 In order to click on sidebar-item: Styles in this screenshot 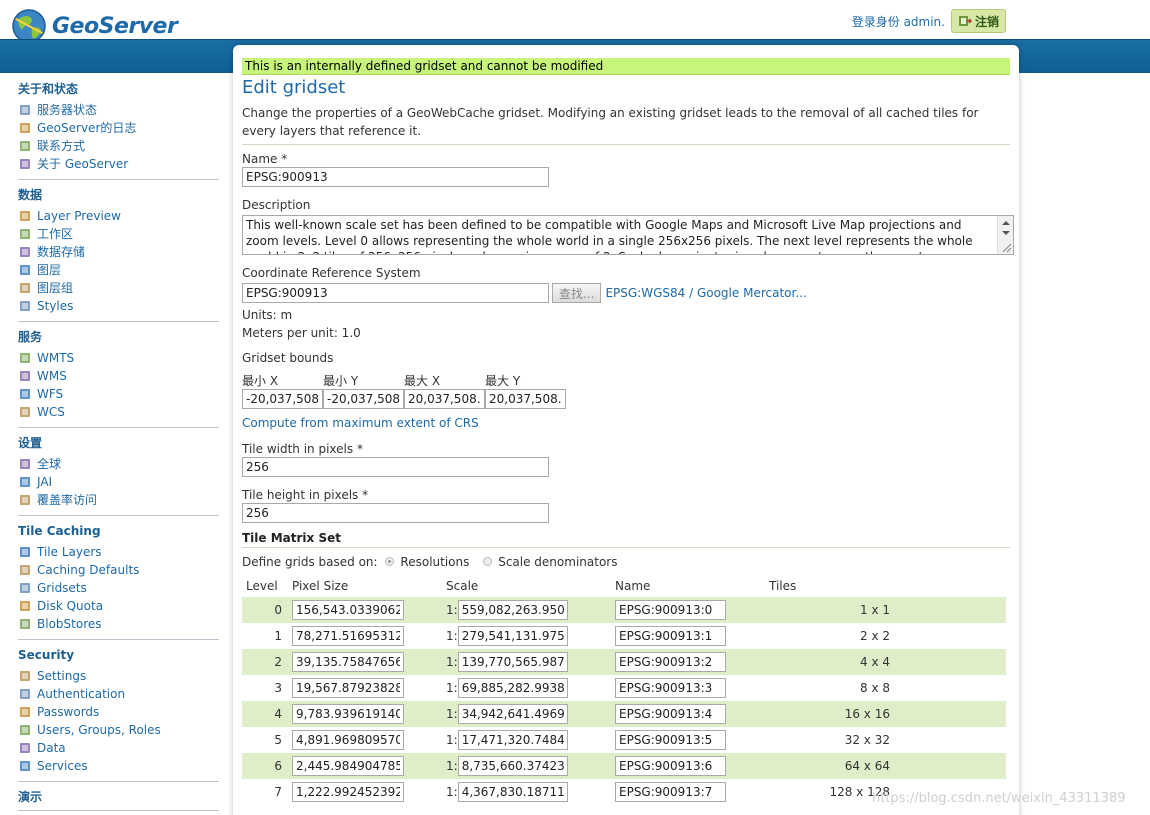, I will do `click(118, 306)`.